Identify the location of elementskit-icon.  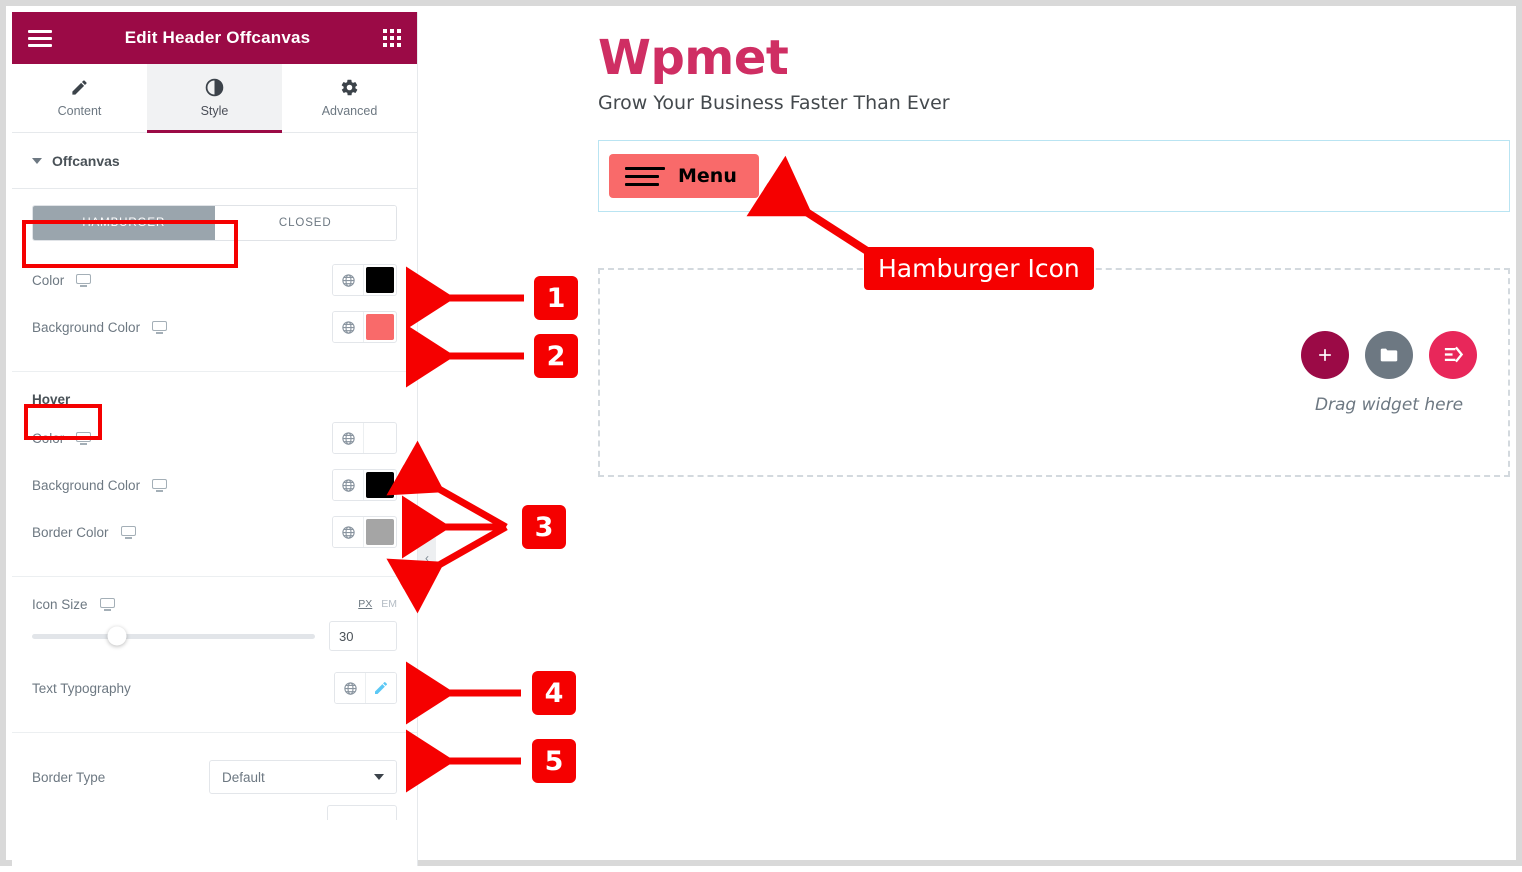
(1453, 354).